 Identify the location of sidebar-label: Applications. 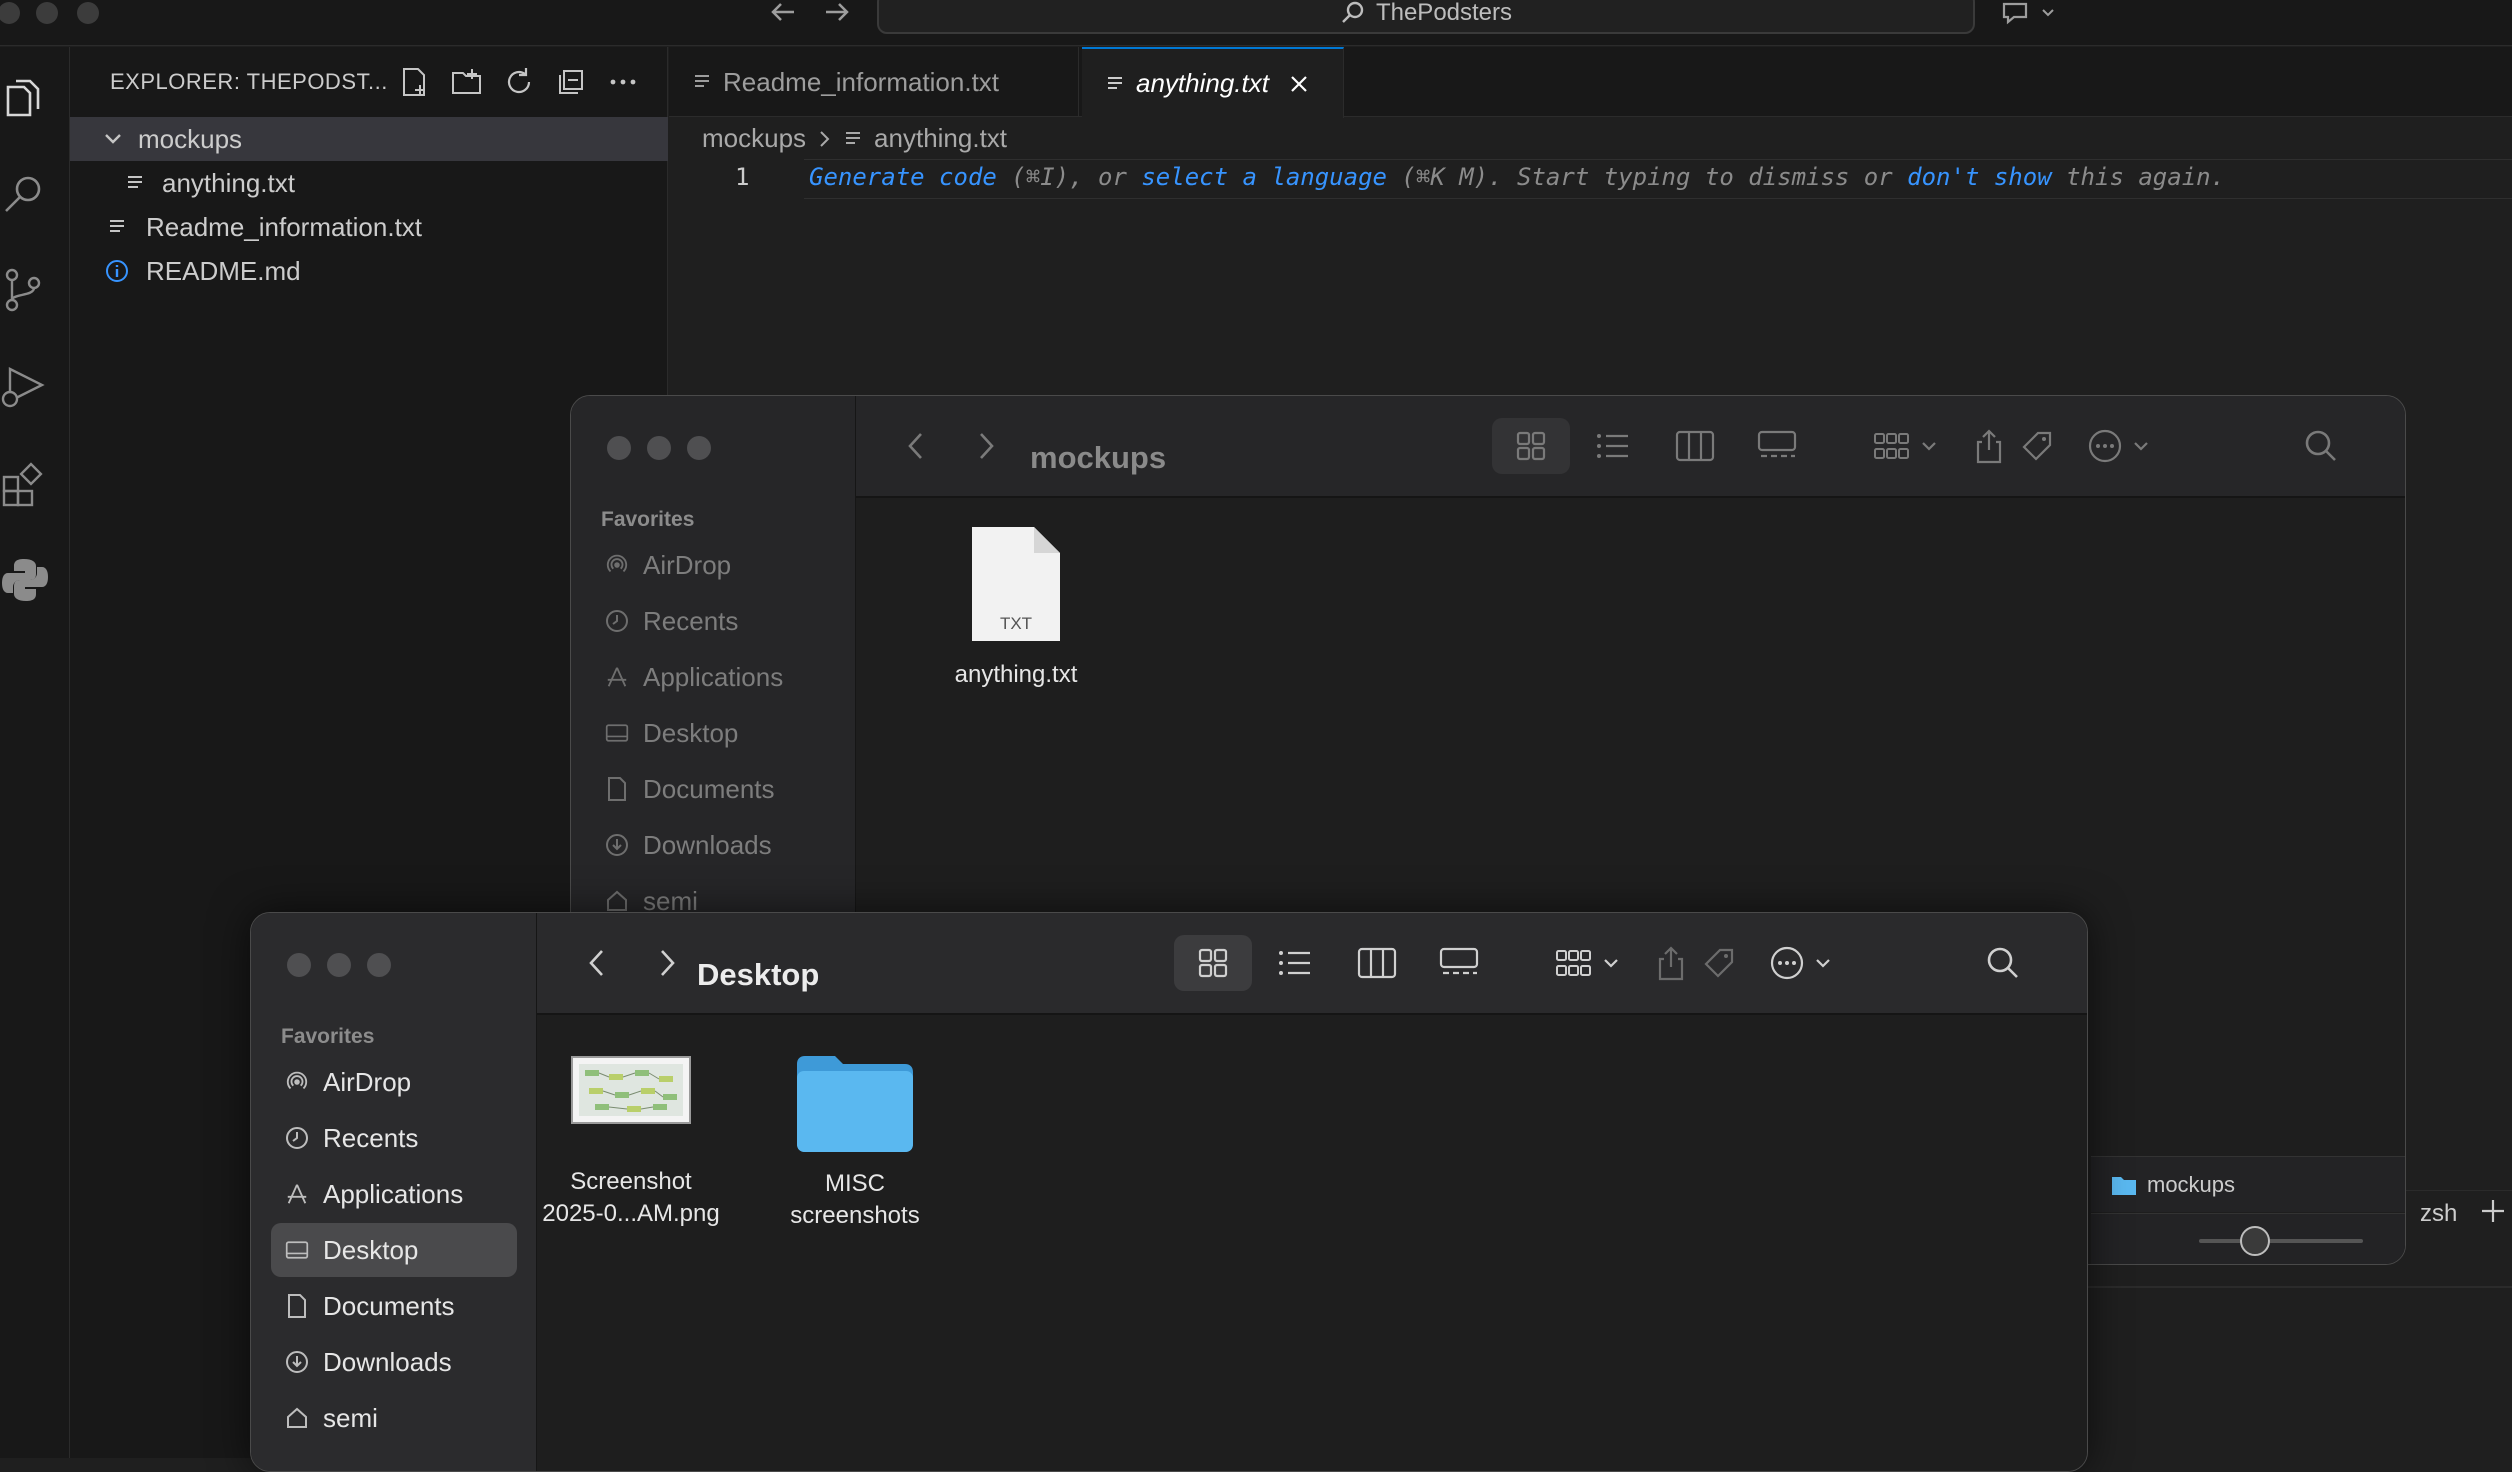
(713, 676).